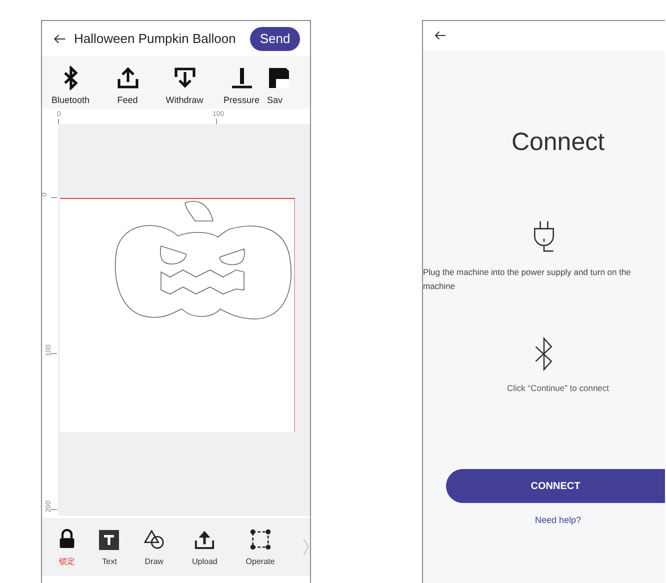 This screenshot has width=666, height=583. Describe the element at coordinates (109, 540) in the screenshot. I see `text-tool-icon` at that location.